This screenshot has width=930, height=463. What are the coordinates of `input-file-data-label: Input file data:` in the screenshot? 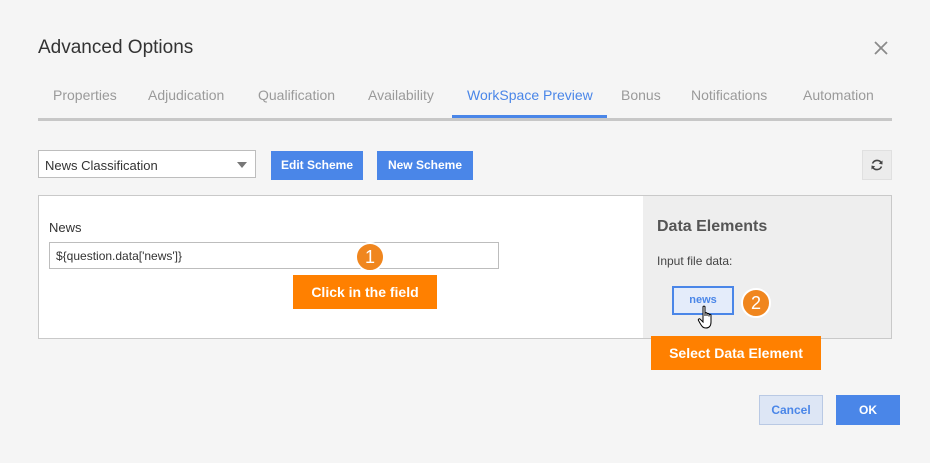 It's located at (695, 261).